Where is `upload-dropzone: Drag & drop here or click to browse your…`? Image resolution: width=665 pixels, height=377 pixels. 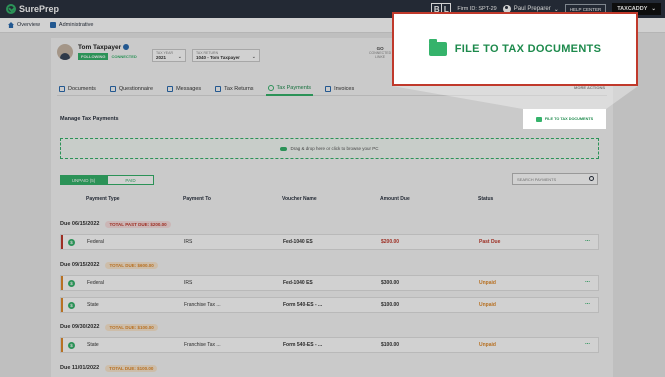
upload-dropzone: Drag & drop here or click to browse your… is located at coordinates (329, 148).